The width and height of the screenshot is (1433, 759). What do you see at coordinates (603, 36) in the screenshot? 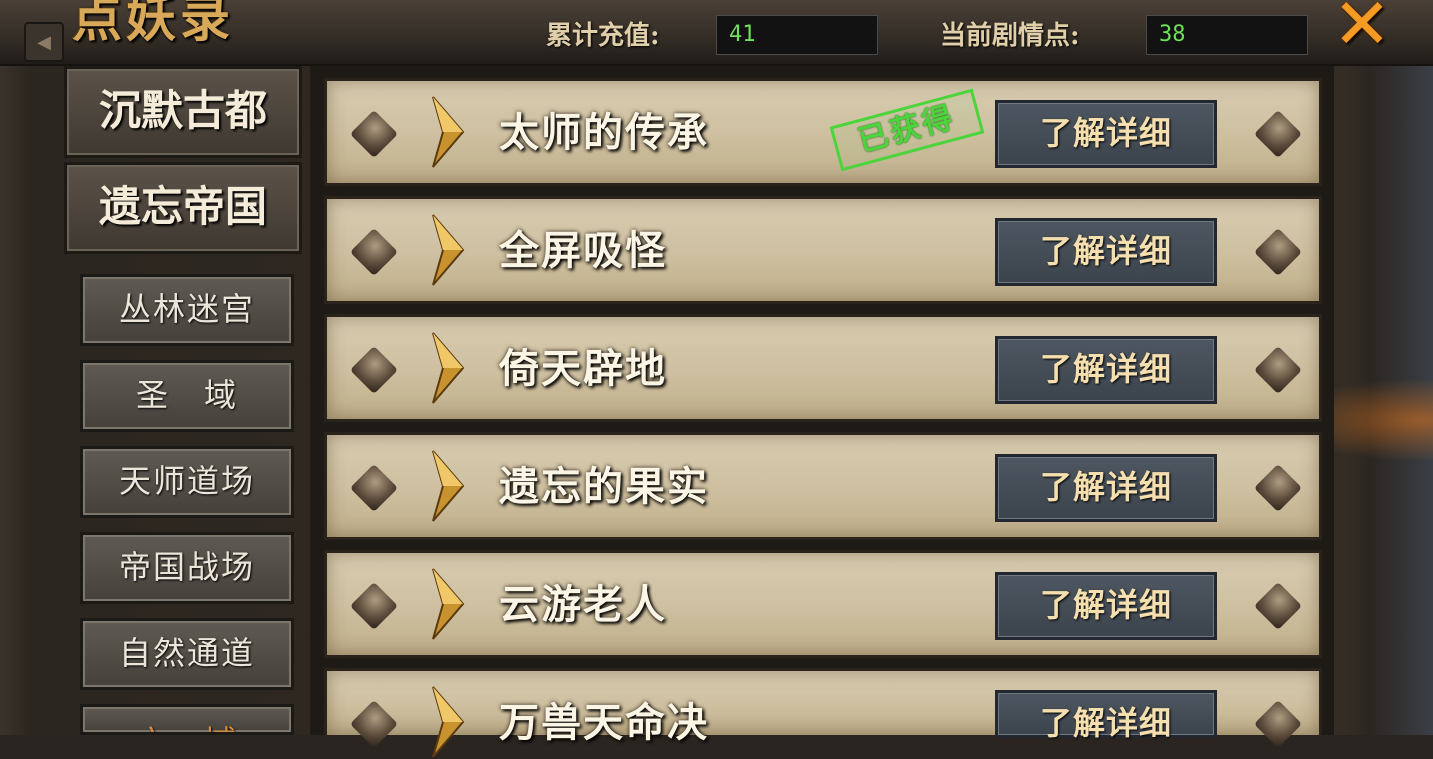
I see `total-recharge-label: 累计充值:` at bounding box center [603, 36].